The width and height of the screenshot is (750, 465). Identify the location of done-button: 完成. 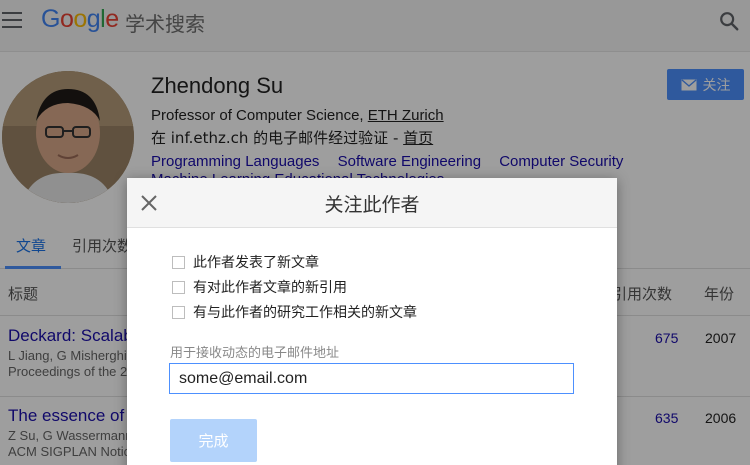
(213, 440).